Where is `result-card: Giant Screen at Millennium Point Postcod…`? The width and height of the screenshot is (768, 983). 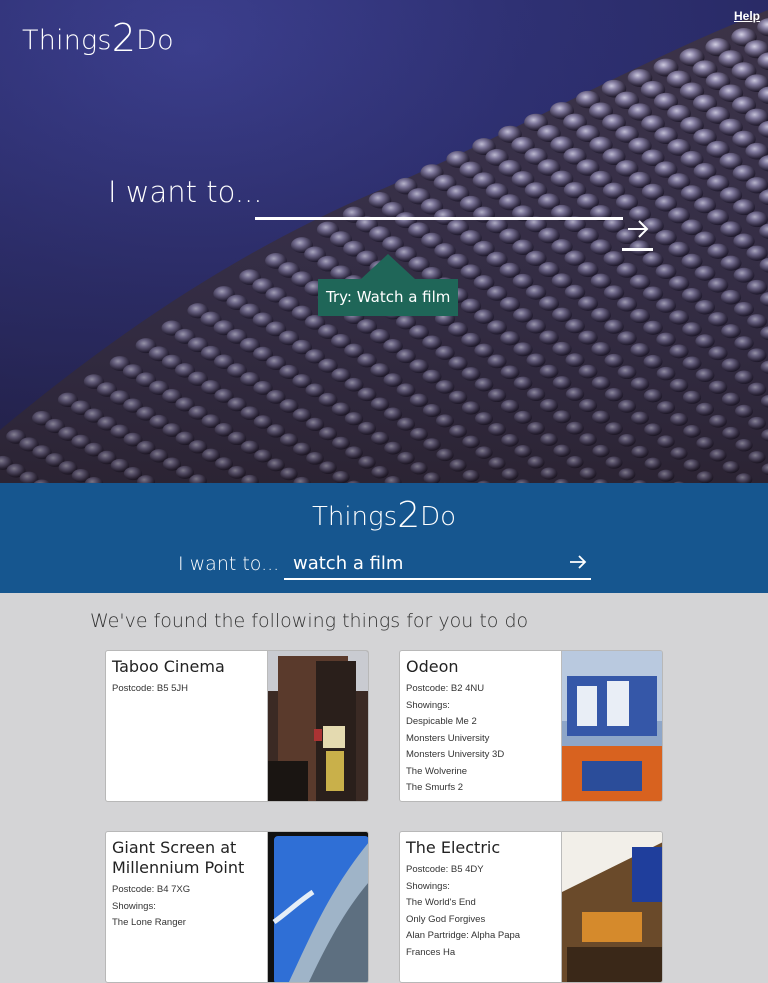 result-card: Giant Screen at Millennium Point Postcod… is located at coordinates (237, 907).